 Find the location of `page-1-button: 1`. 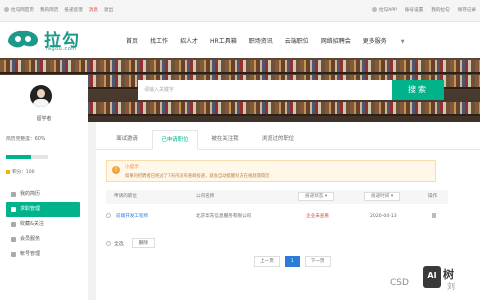

page-1-button: 1 is located at coordinates (292, 261).